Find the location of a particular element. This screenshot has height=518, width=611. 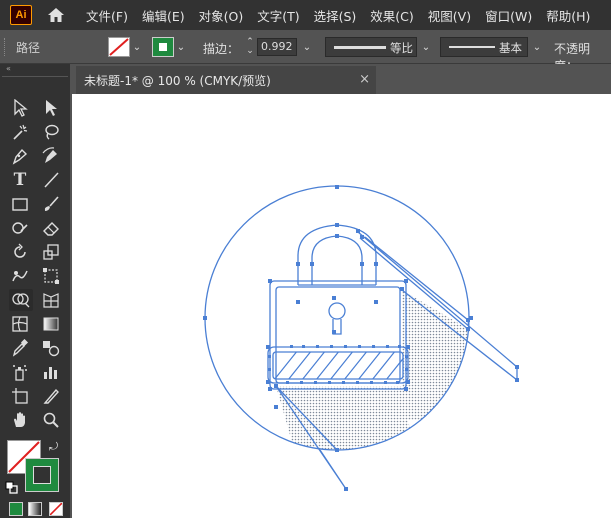

document-tab-bar: 未标题-1* @ 100 % (CMYK/预览) × is located at coordinates (341, 79).